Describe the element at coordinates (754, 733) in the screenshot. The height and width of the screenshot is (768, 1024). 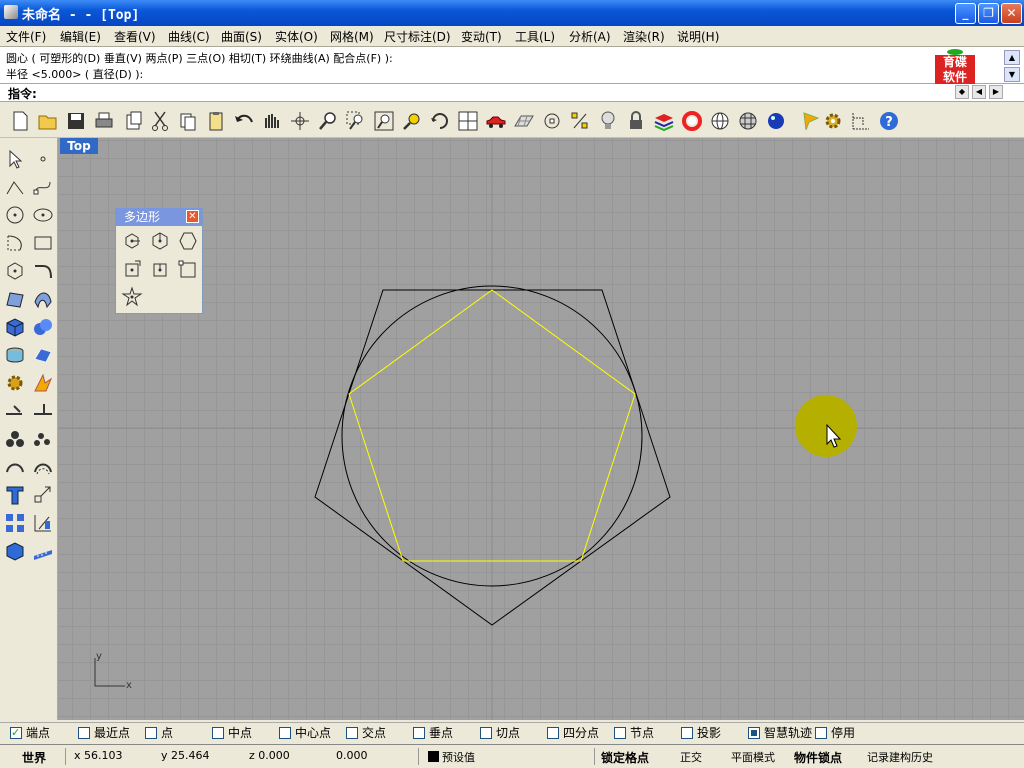
I see `osnap-smart-track-checkbox` at that location.